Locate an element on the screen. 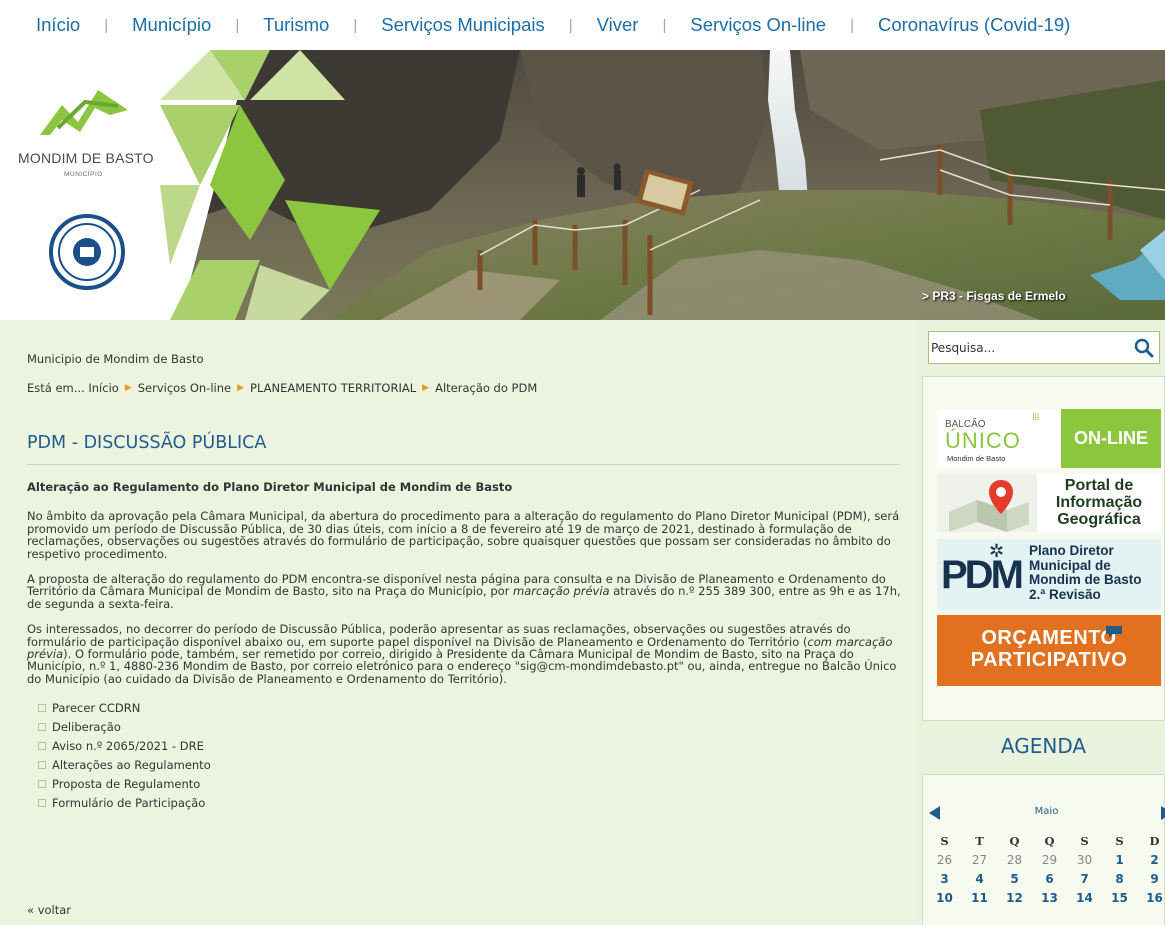  calendar-day: 13 is located at coordinates (1049, 898).